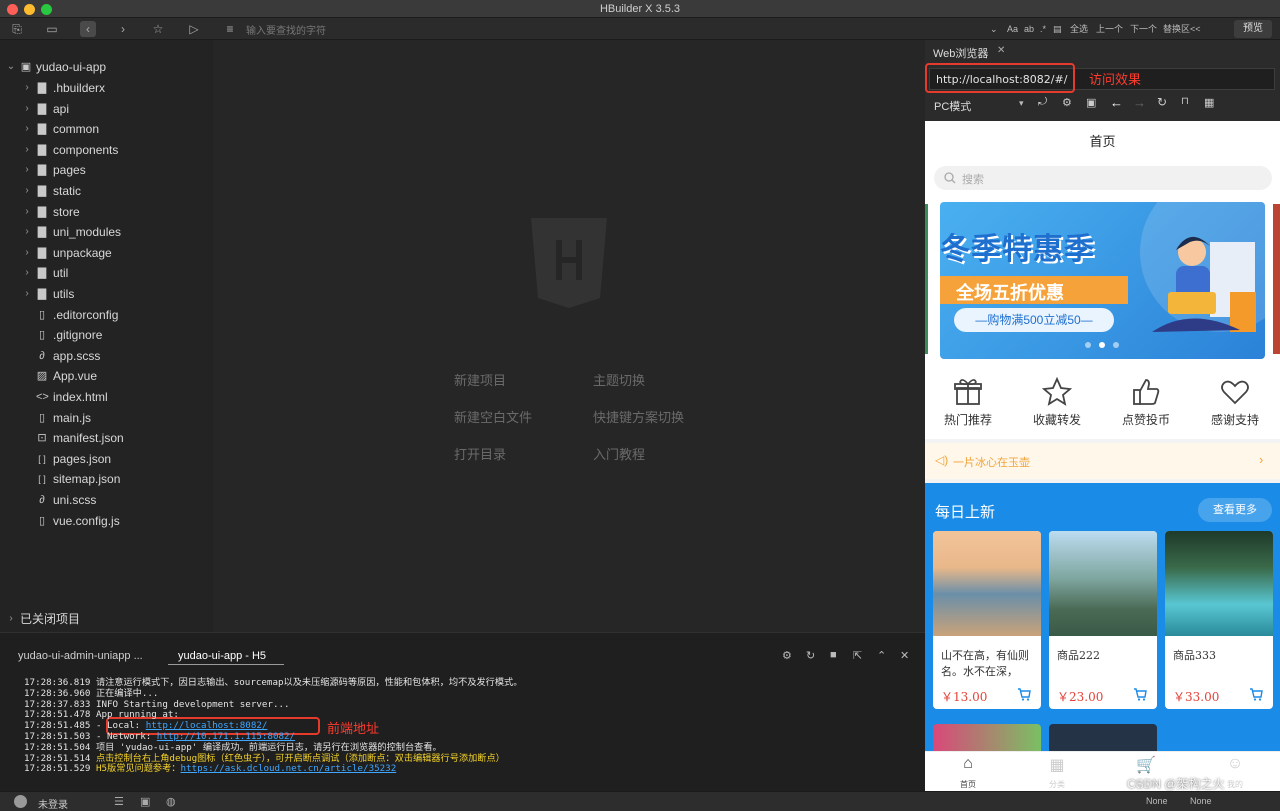  Describe the element at coordinates (226, 736) in the screenshot. I see `console-link: http://10.171.1.115:8082/` at that location.